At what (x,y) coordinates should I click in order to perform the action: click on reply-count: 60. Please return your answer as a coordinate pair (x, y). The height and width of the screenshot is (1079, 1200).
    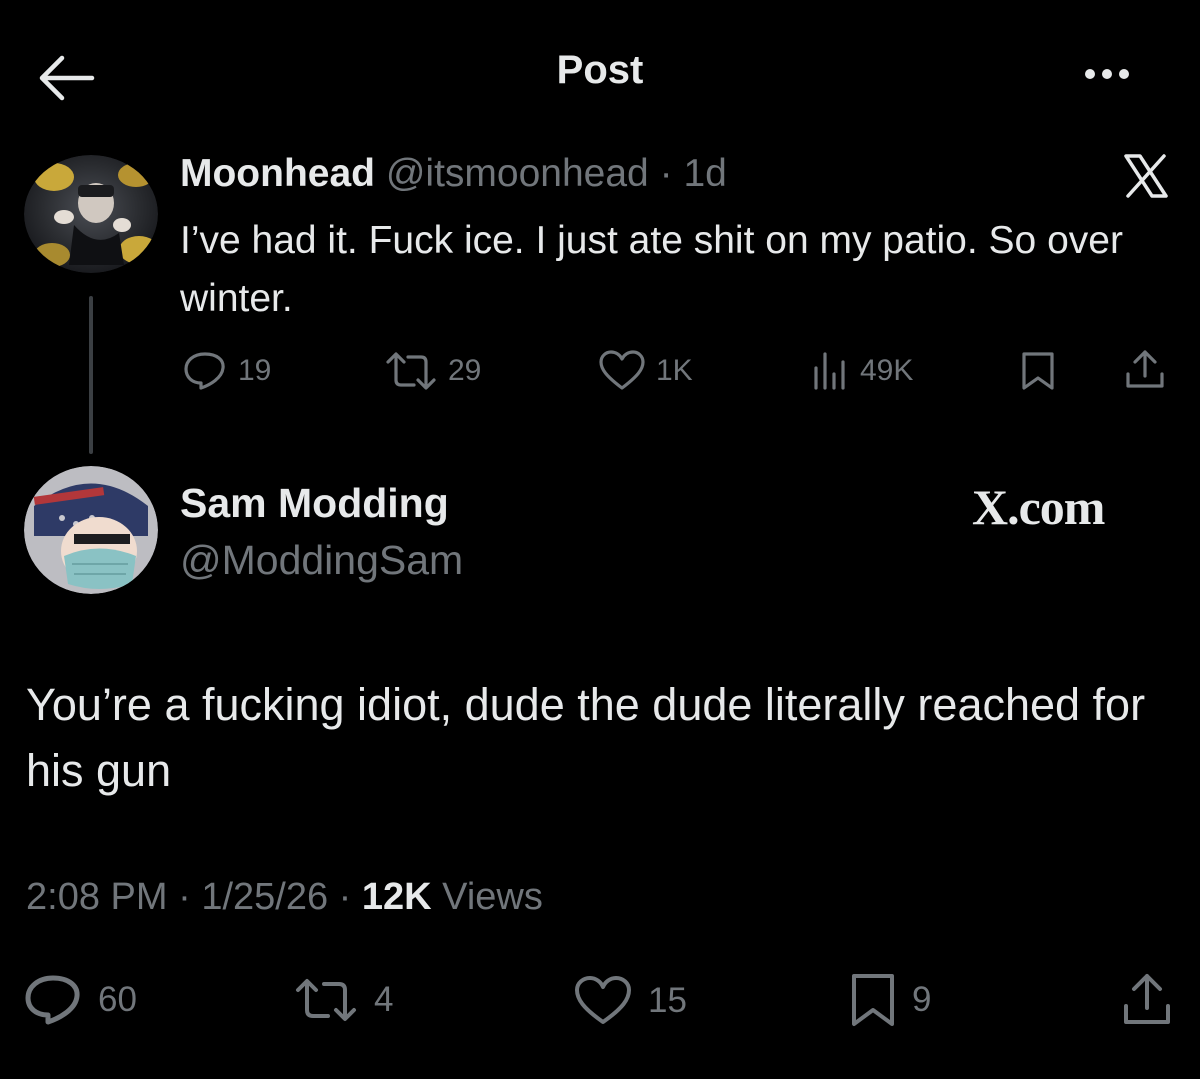
    Looking at the image, I should click on (117, 999).